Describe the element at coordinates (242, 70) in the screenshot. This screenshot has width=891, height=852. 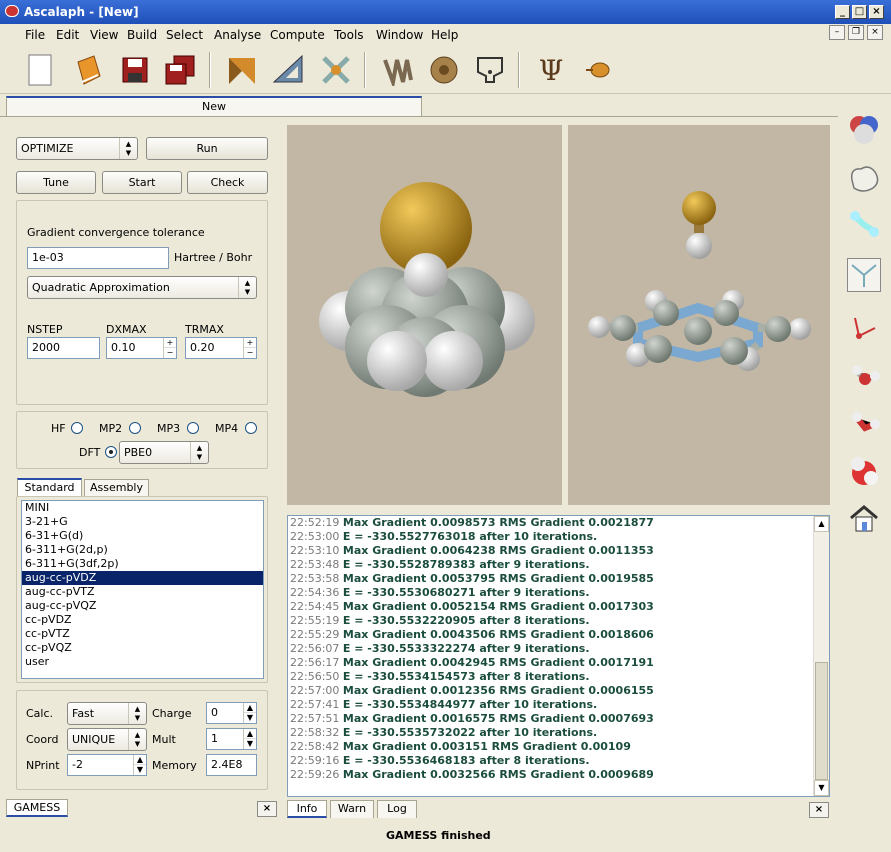
I see `dock-icon` at that location.